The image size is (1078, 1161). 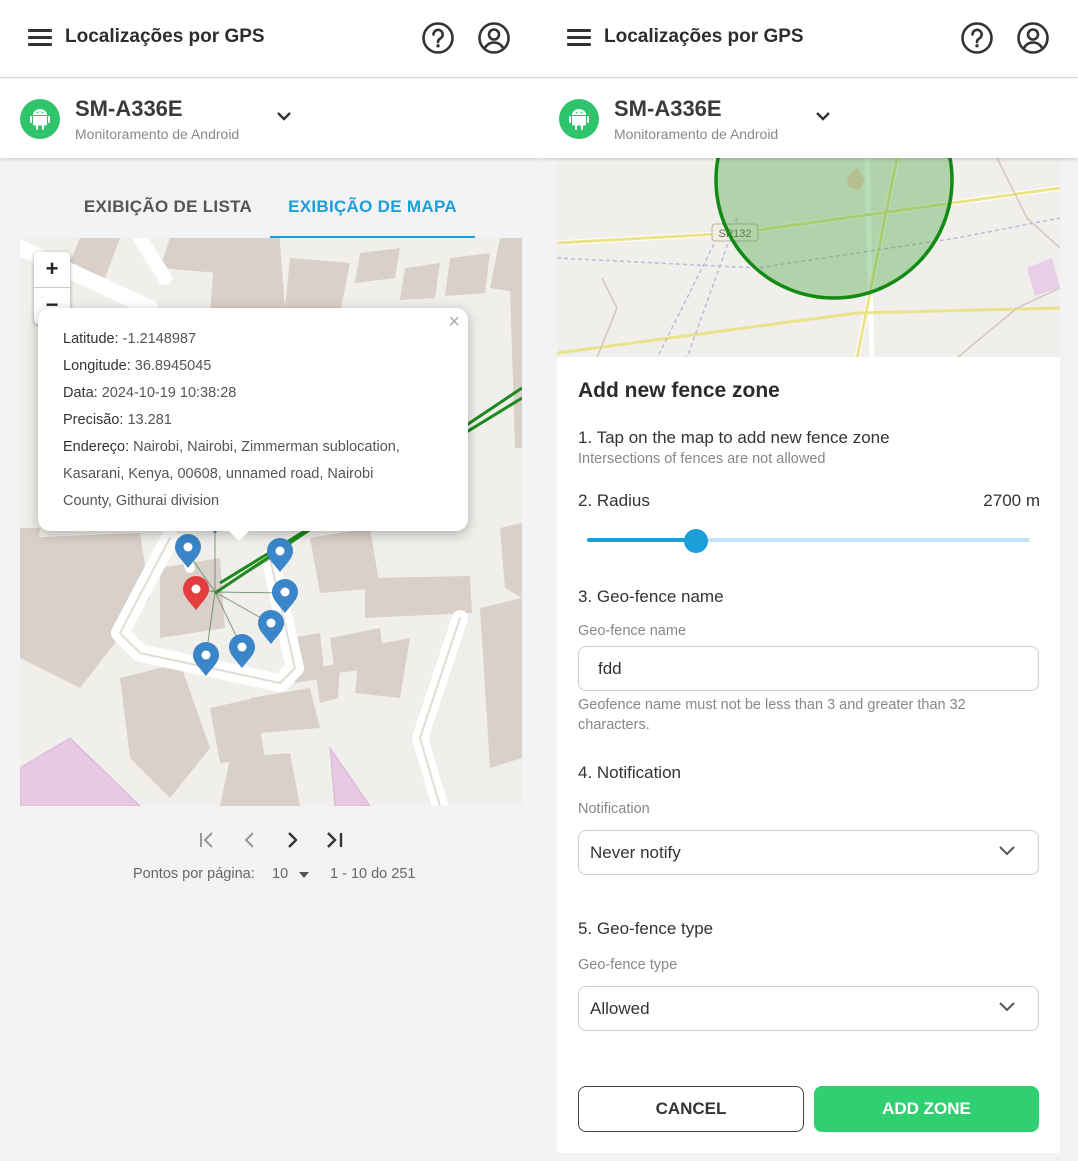 What do you see at coordinates (373, 874) in the screenshot?
I see `page-range: 1 - 10 do 251` at bounding box center [373, 874].